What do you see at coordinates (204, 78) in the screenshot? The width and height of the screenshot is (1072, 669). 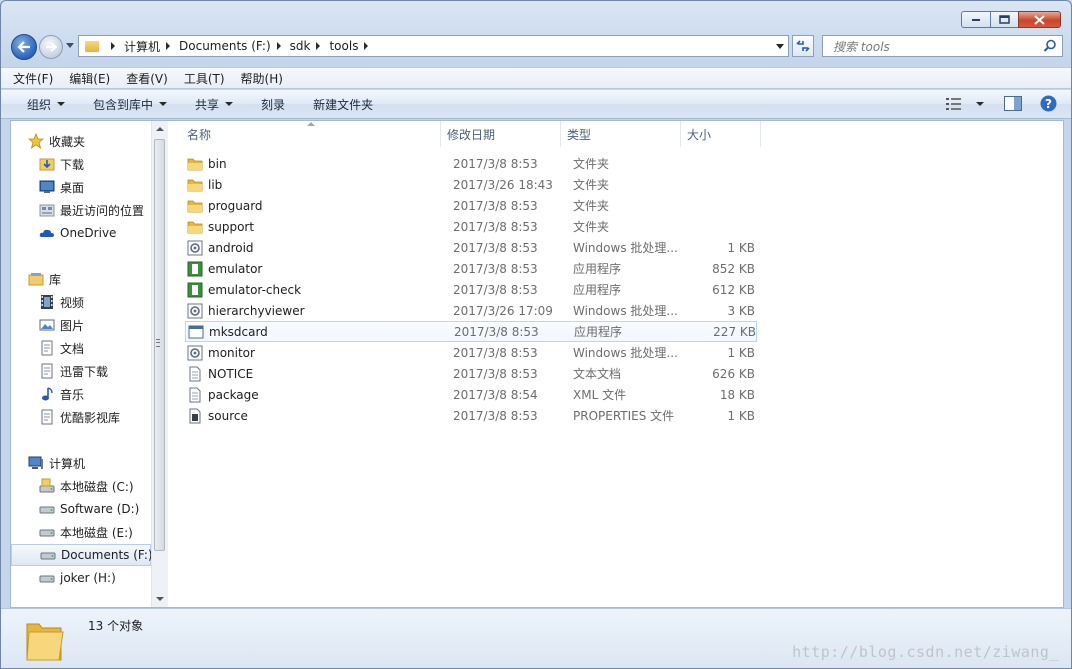 I see `menu-tools: 工具(T)` at bounding box center [204, 78].